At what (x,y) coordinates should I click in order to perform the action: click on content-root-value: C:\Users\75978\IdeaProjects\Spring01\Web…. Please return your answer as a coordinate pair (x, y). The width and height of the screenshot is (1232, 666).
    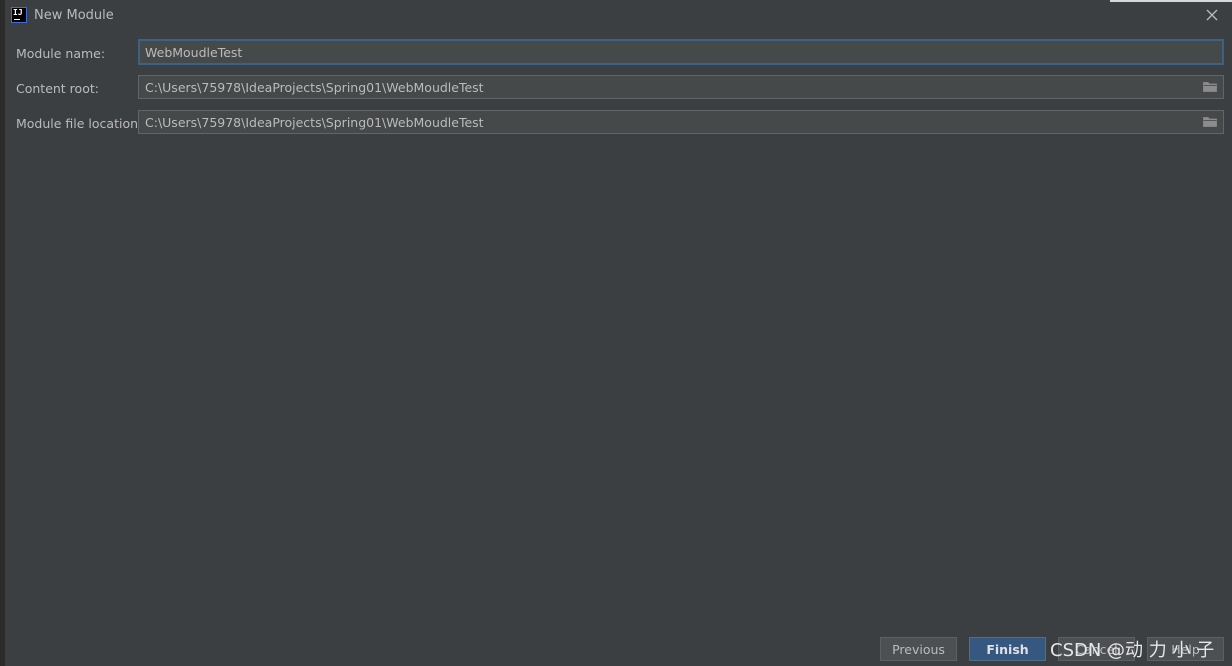
    Looking at the image, I should click on (314, 87).